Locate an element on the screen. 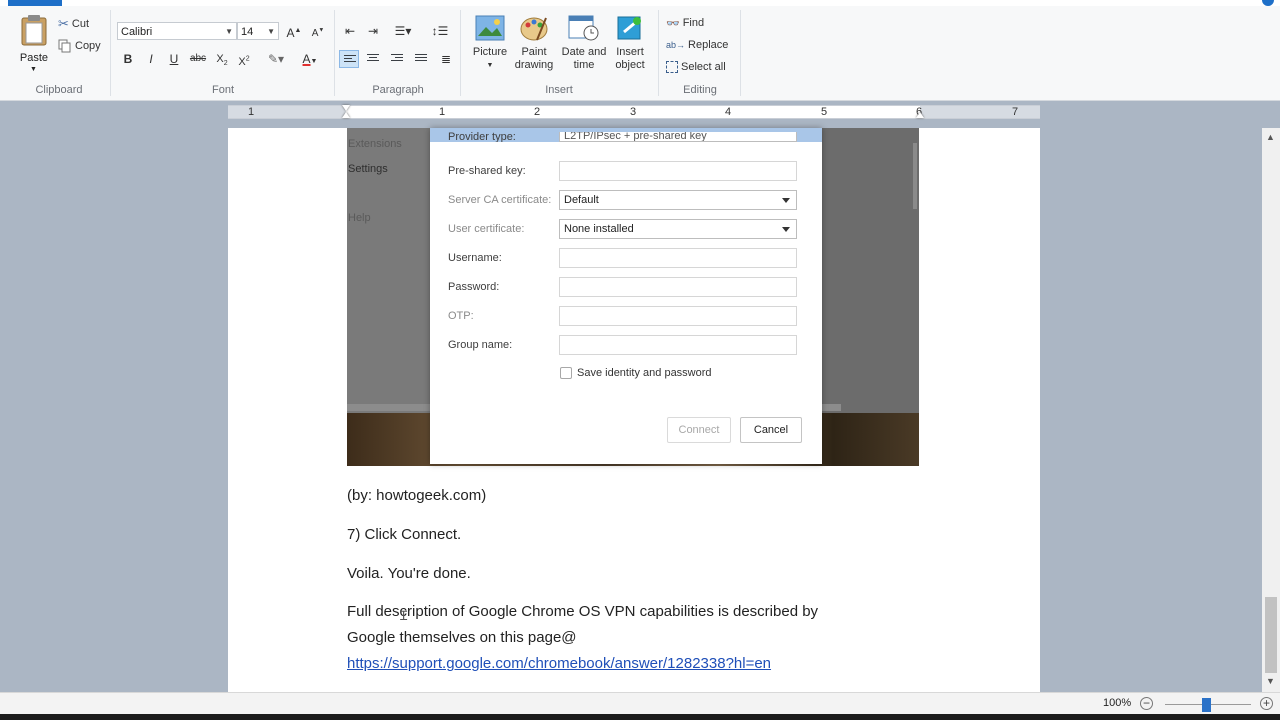 This screenshot has width=1280, height=720. bold-button: B is located at coordinates (128, 59).